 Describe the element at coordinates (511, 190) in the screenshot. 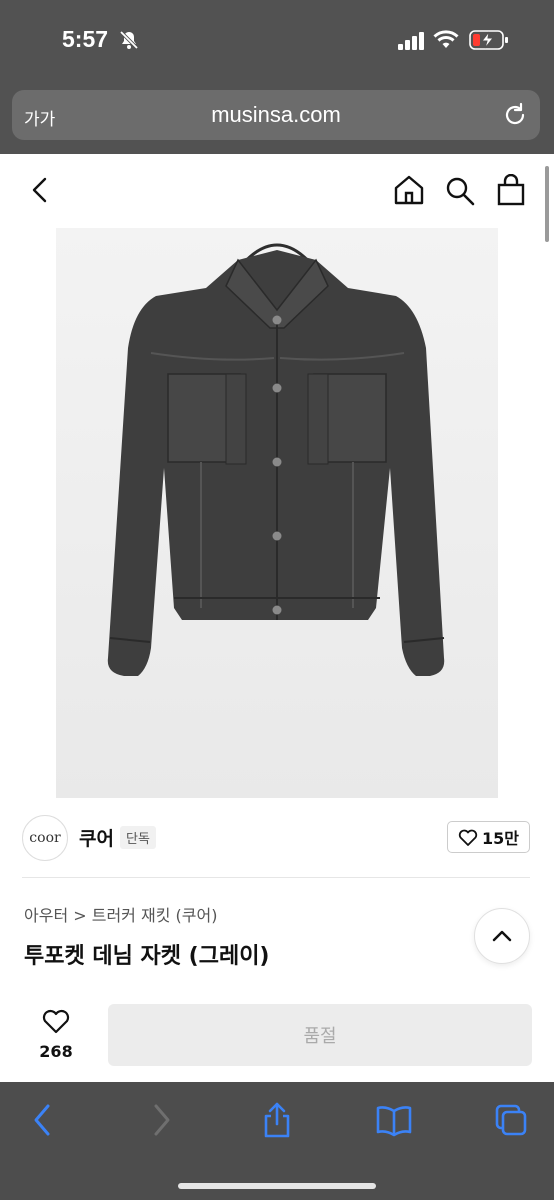

I see `shopping-bag-icon` at that location.